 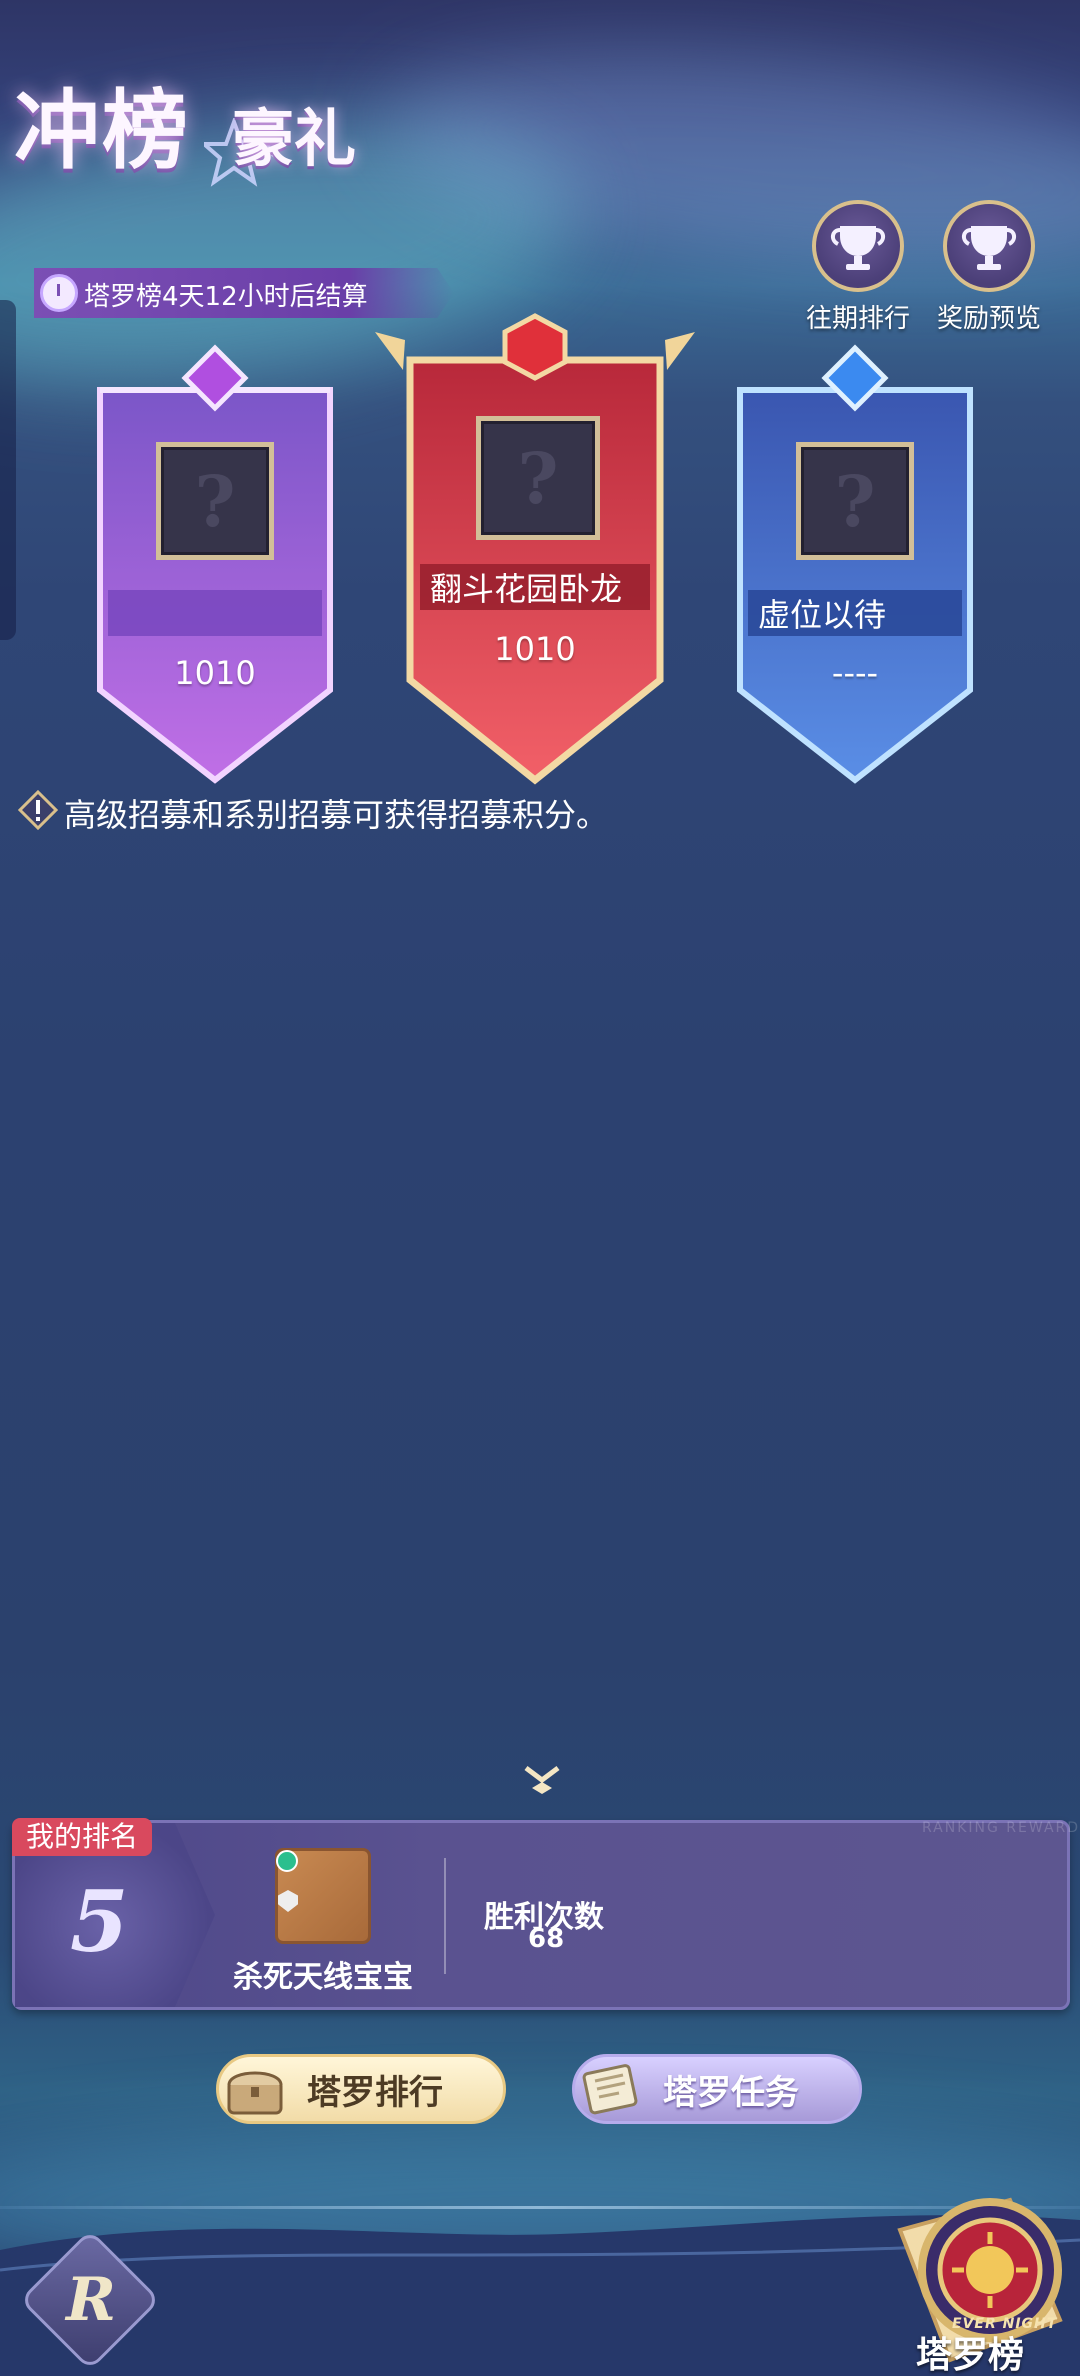 I want to click on stopwatch-icon, so click(x=59, y=293).